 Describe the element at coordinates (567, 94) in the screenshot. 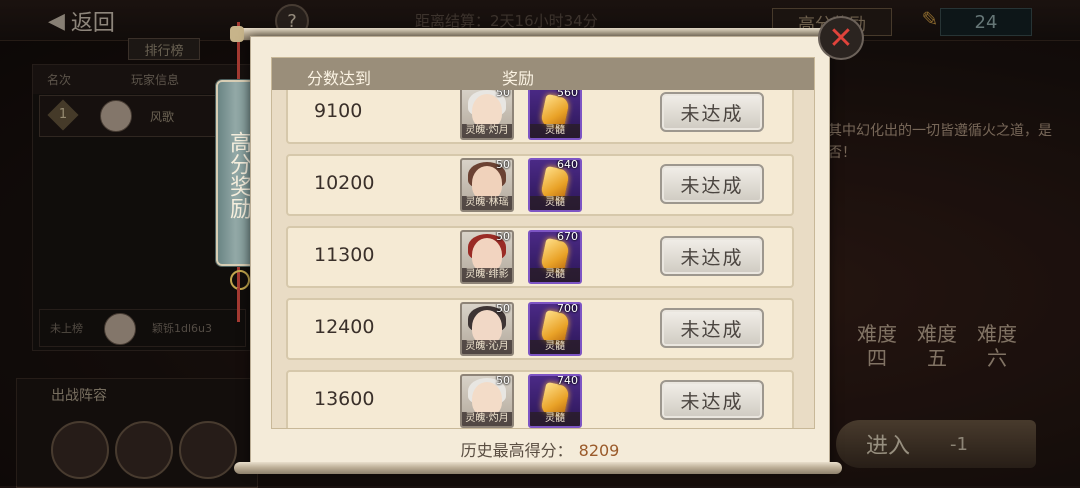

I see `item-count: 560` at that location.